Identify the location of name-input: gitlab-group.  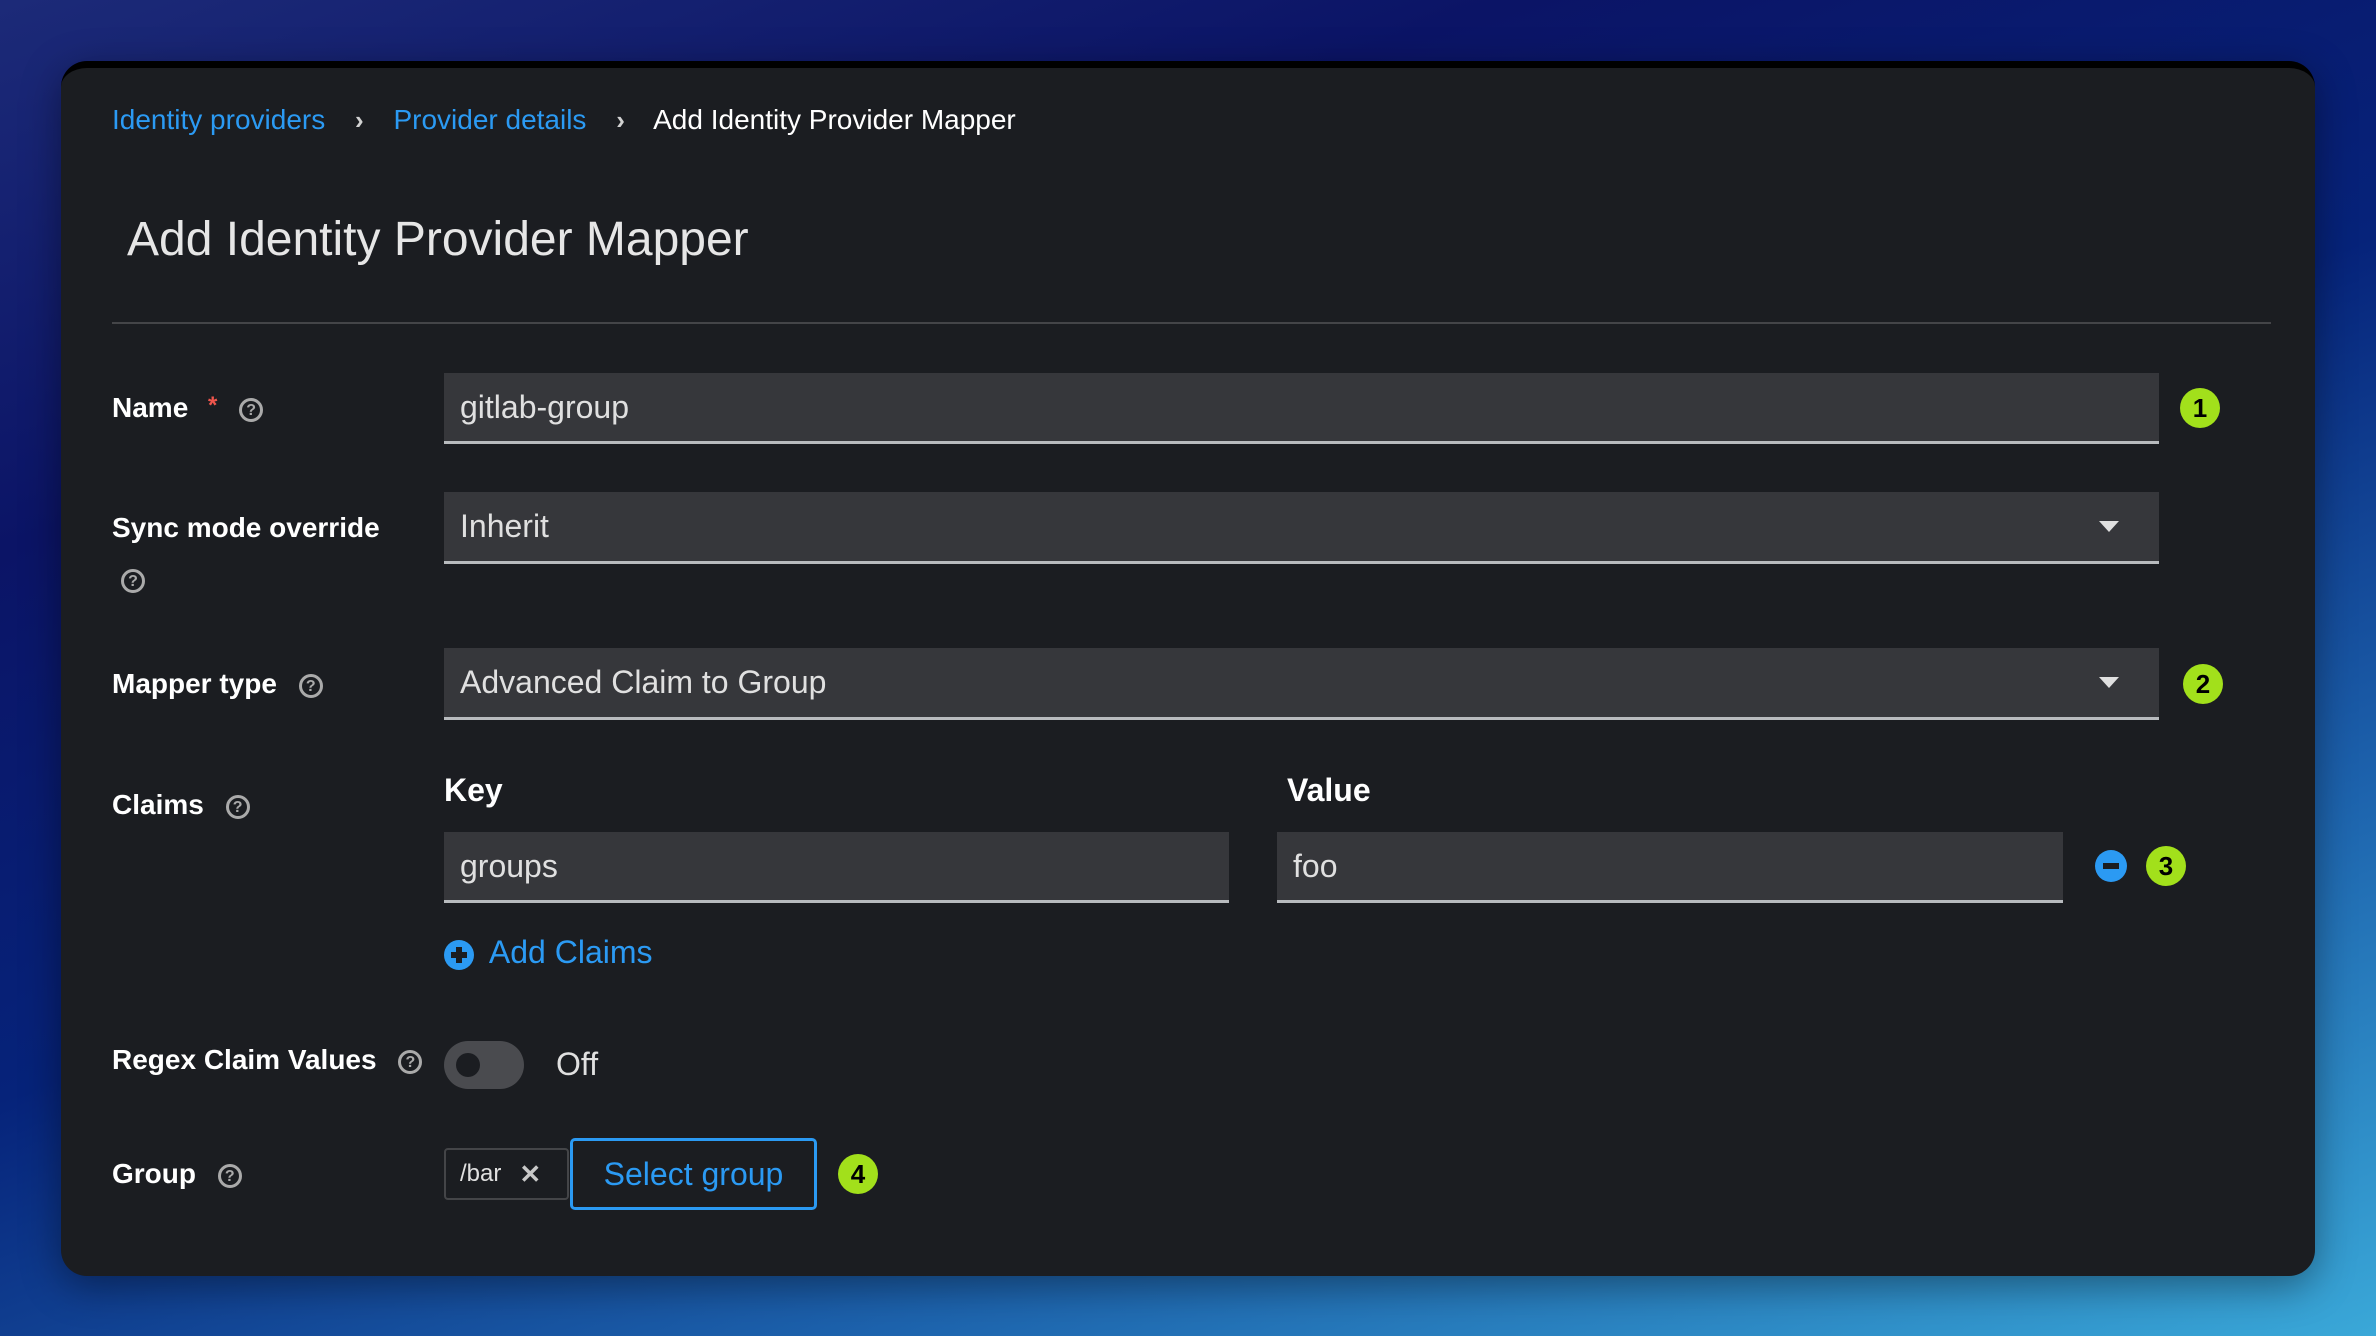
(1301, 408).